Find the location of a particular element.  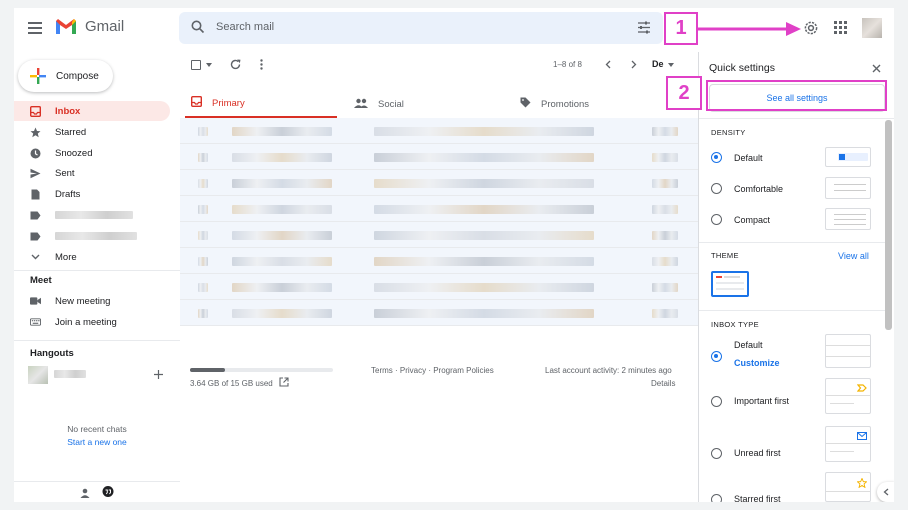

meet-join-meeting: Join a meeting is located at coordinates (92, 322).